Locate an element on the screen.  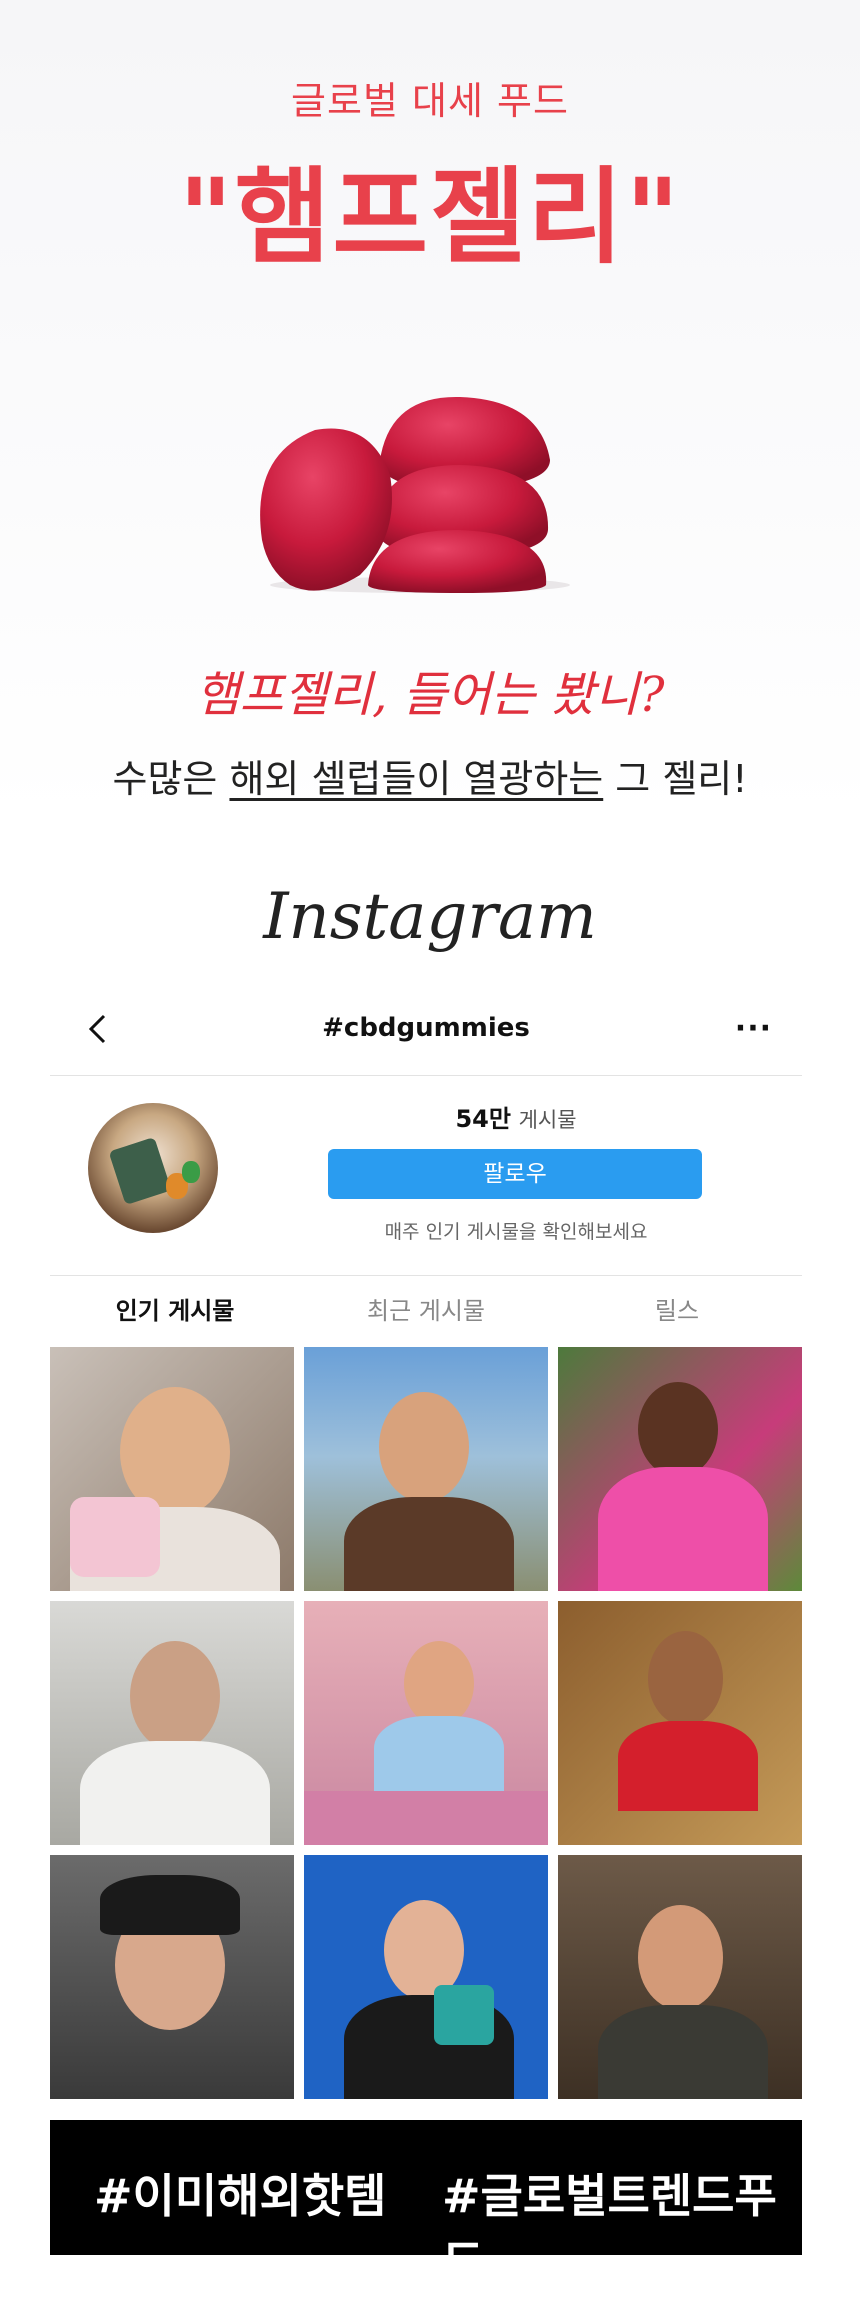
hero-tagline: 수많은 해외 셀럽들이 열광하는 그 젤리! is located at coordinates (430, 775).